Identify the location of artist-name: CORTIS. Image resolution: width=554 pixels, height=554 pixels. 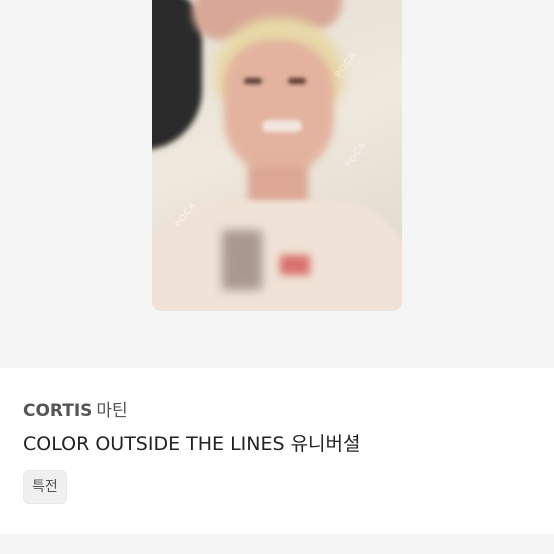
(58, 411).